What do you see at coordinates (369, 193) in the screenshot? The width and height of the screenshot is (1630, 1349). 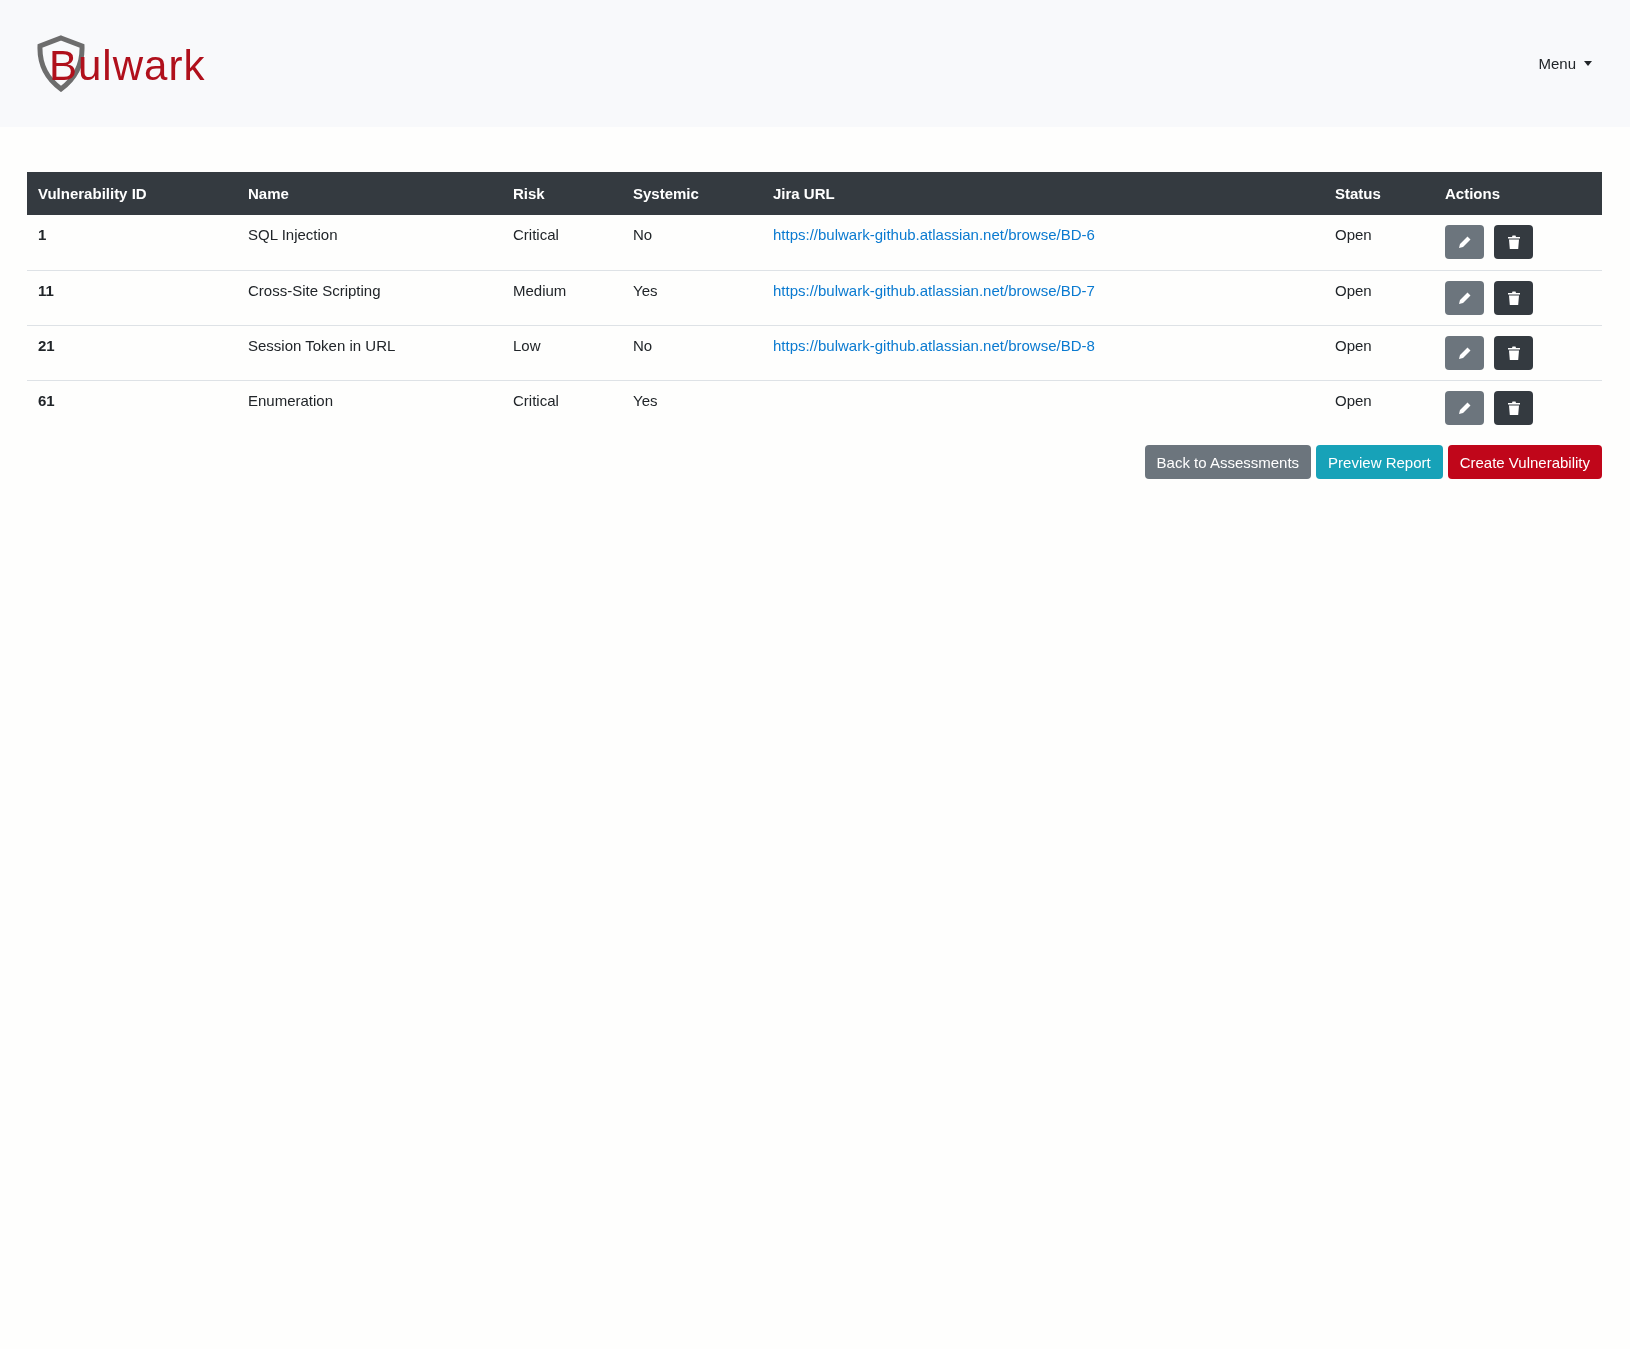 I see `column-header: Name` at bounding box center [369, 193].